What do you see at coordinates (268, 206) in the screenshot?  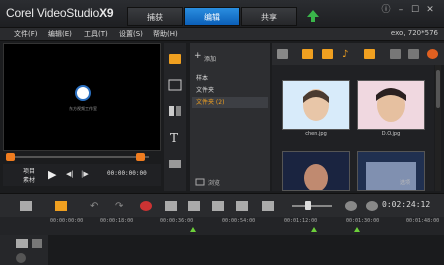 I see `multi-camera-icon` at bounding box center [268, 206].